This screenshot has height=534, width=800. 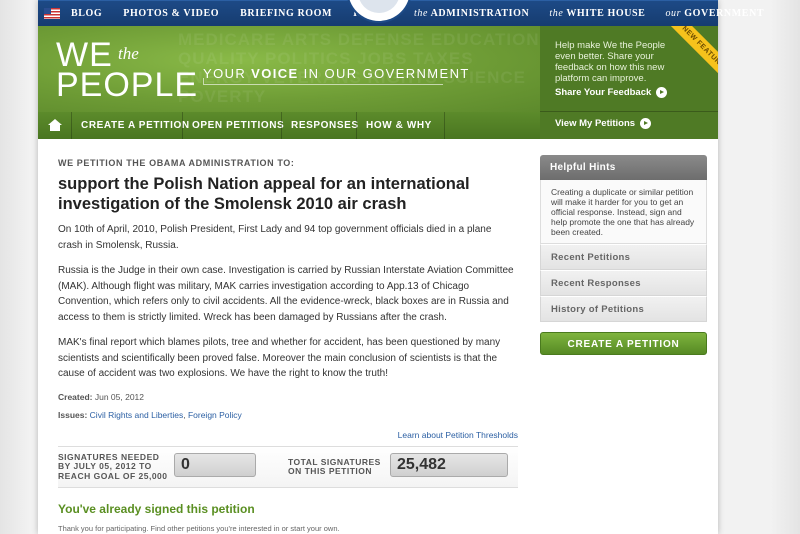 I want to click on home-icon, so click(x=55, y=125).